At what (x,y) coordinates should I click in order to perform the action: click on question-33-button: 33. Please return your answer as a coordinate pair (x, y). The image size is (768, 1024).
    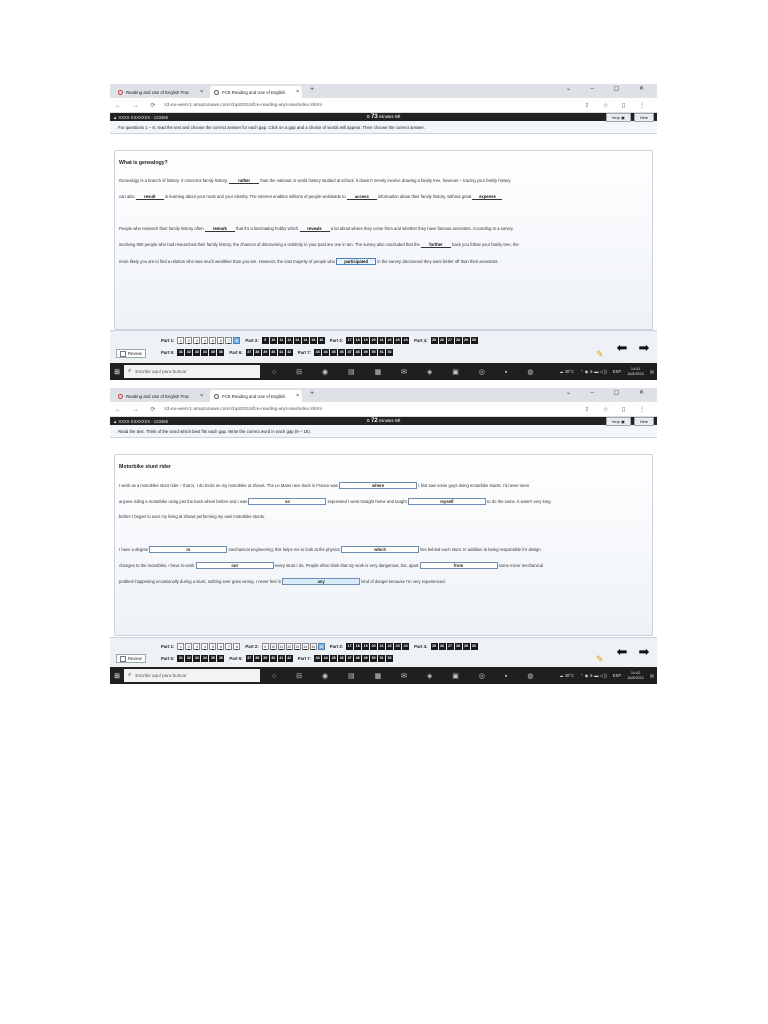
    Looking at the image, I should click on (197, 658).